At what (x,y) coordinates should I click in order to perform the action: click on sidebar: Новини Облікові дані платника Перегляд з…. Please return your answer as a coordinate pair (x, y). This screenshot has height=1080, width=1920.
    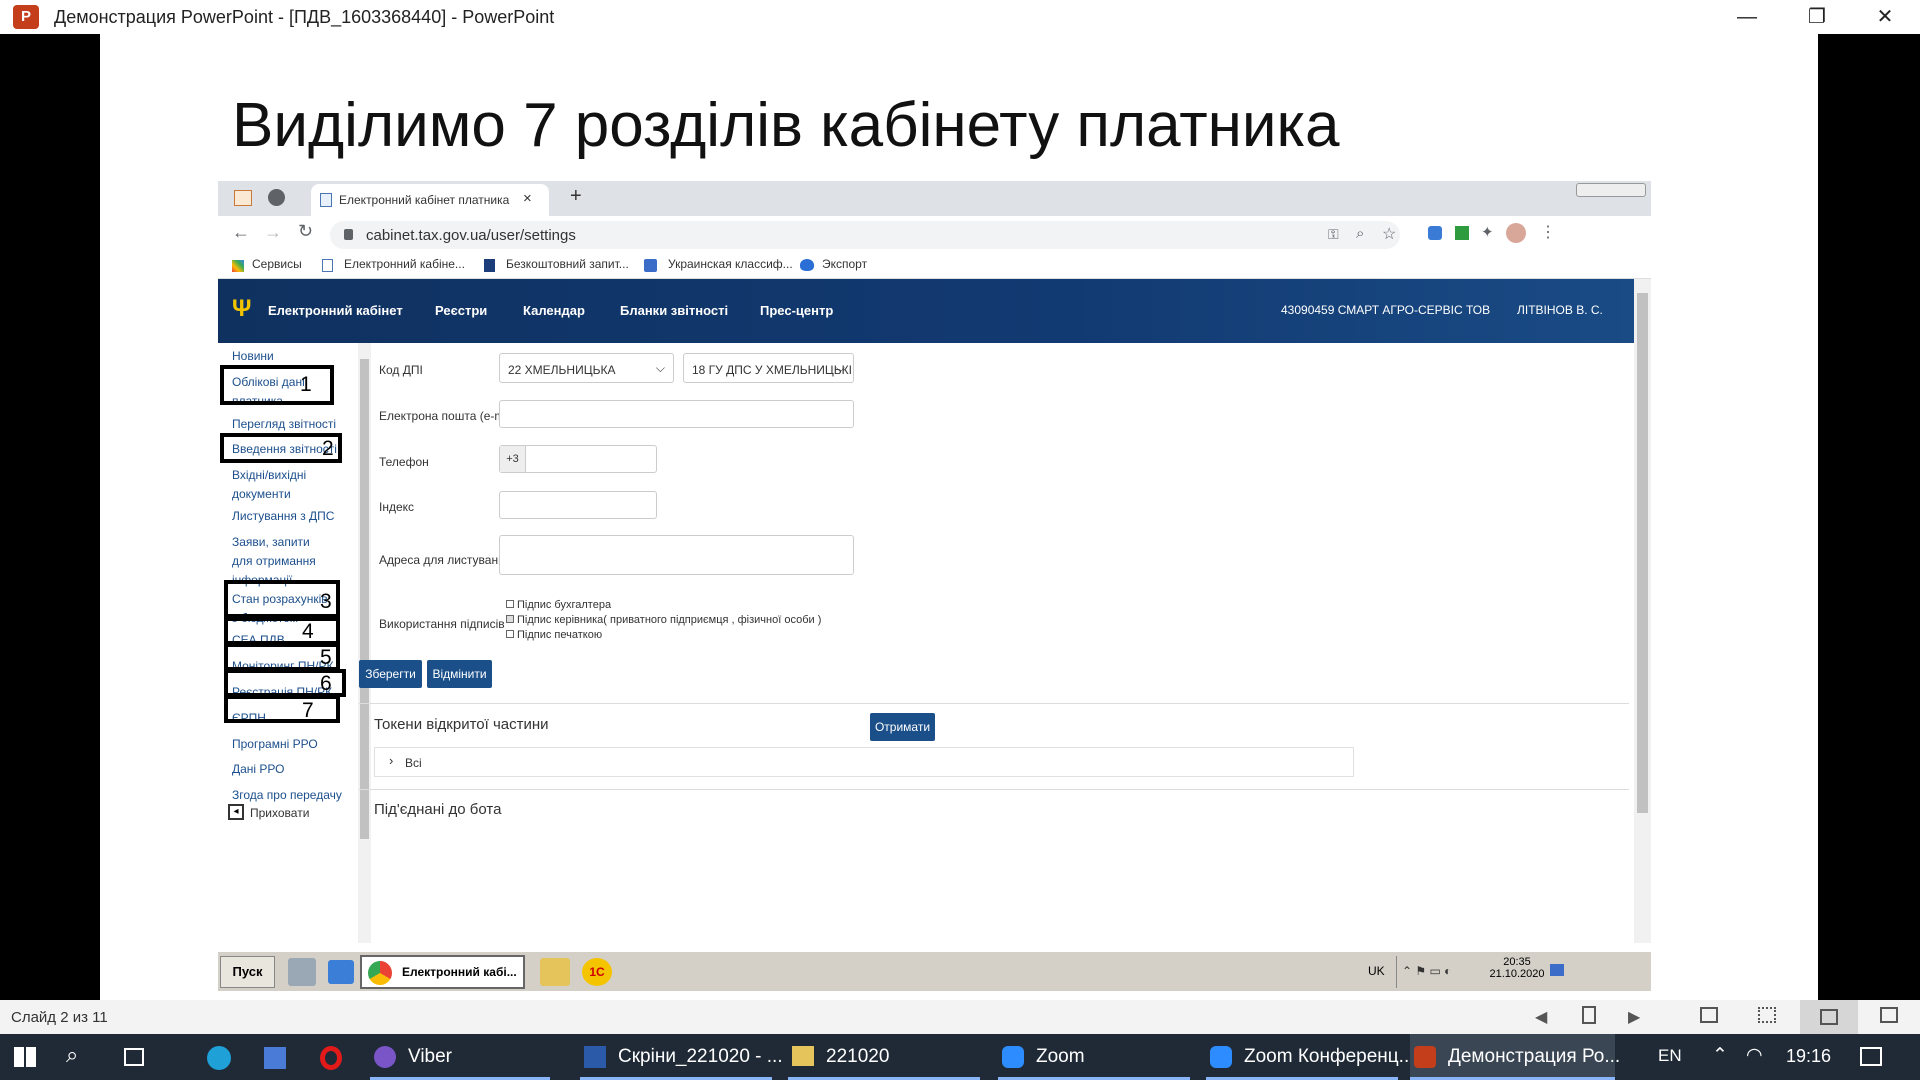
    Looking at the image, I should click on (288, 643).